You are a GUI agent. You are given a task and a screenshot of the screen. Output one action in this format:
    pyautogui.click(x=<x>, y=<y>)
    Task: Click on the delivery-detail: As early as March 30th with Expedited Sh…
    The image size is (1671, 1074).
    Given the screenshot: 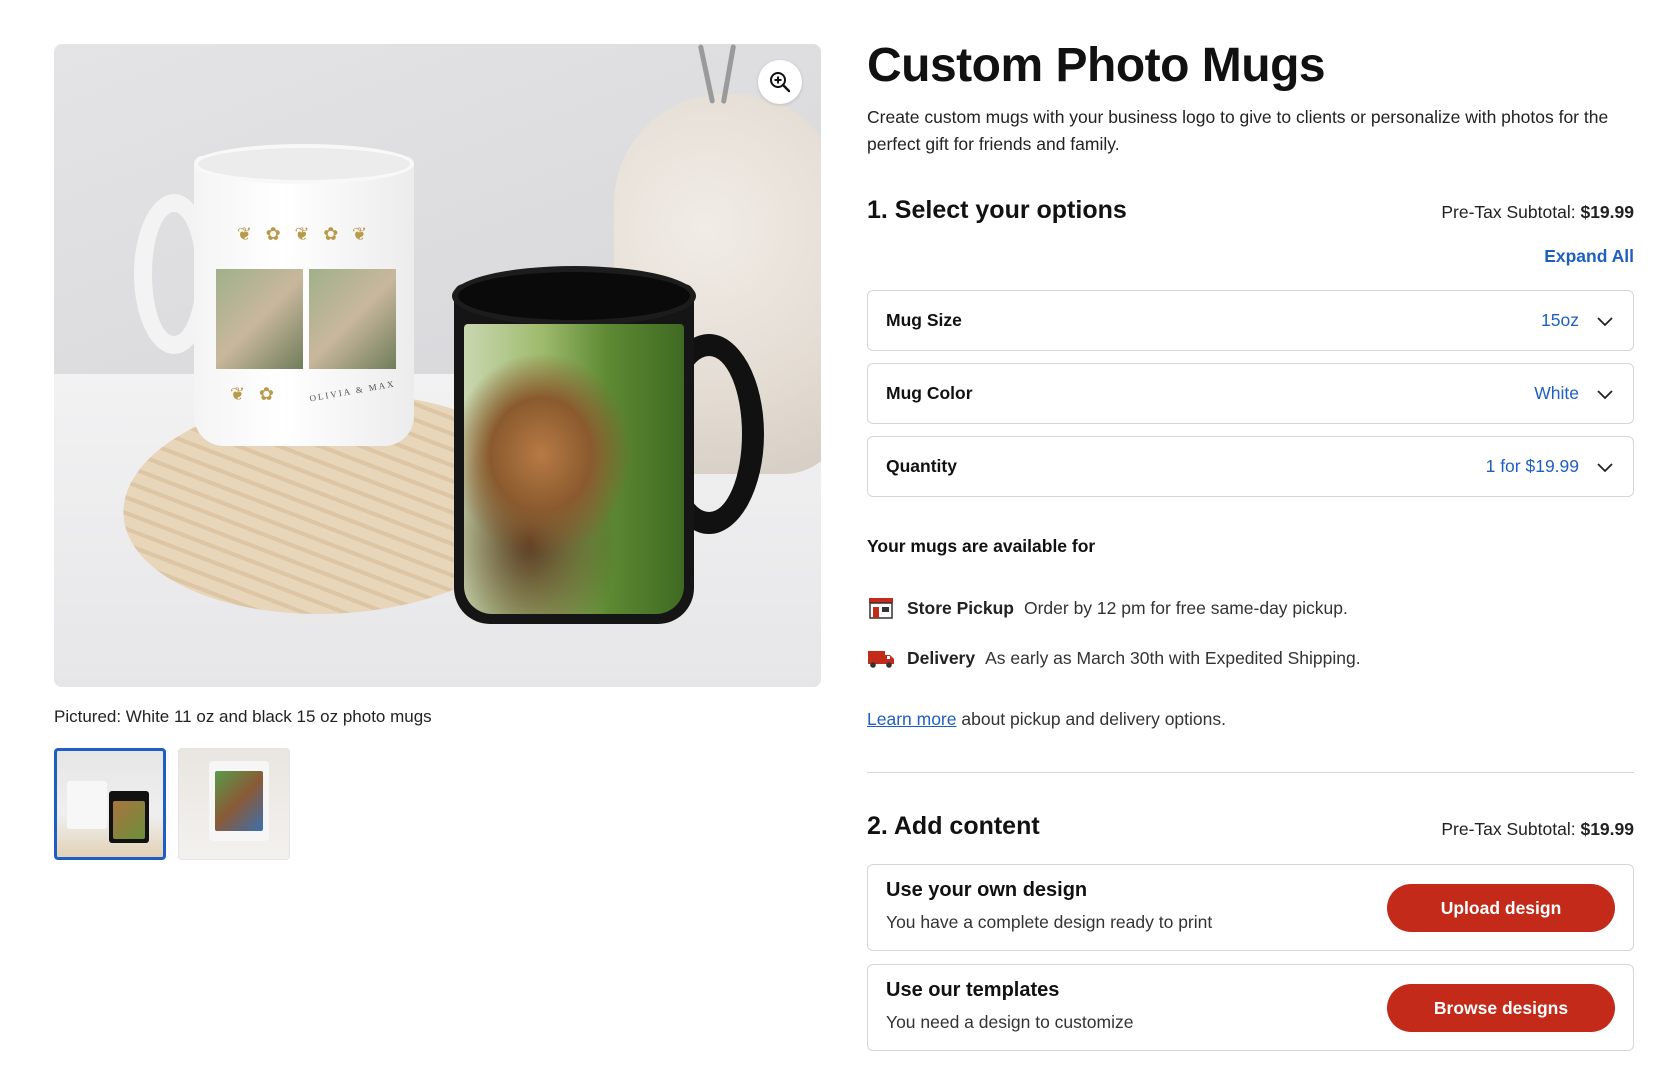 What is the action you would take?
    pyautogui.click(x=1173, y=657)
    